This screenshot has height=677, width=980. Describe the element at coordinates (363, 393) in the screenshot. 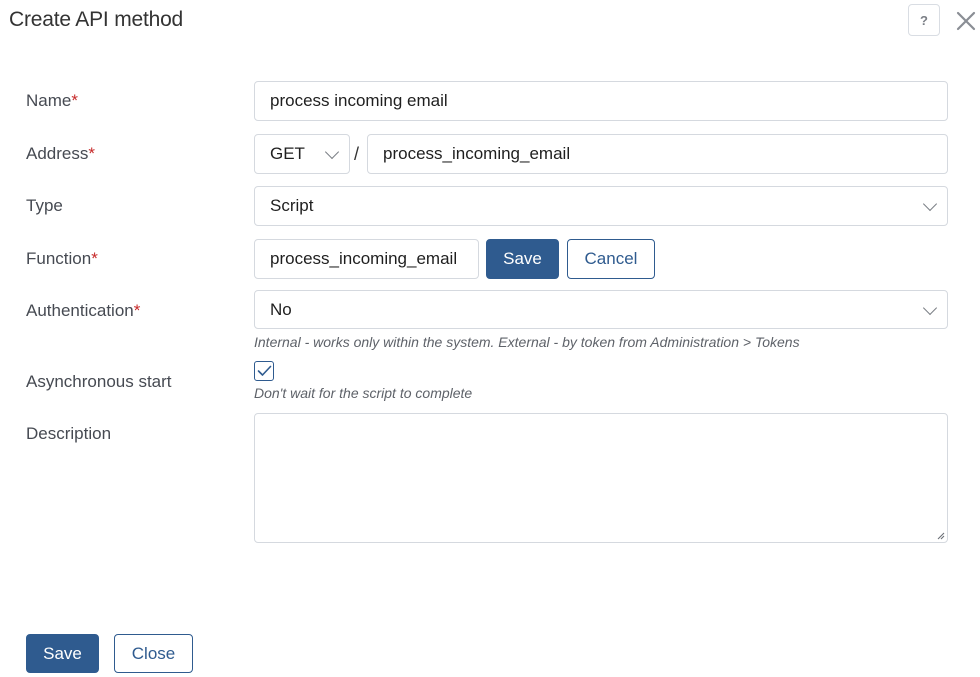

I see `async-hint: Don't wait for the script to complete` at that location.